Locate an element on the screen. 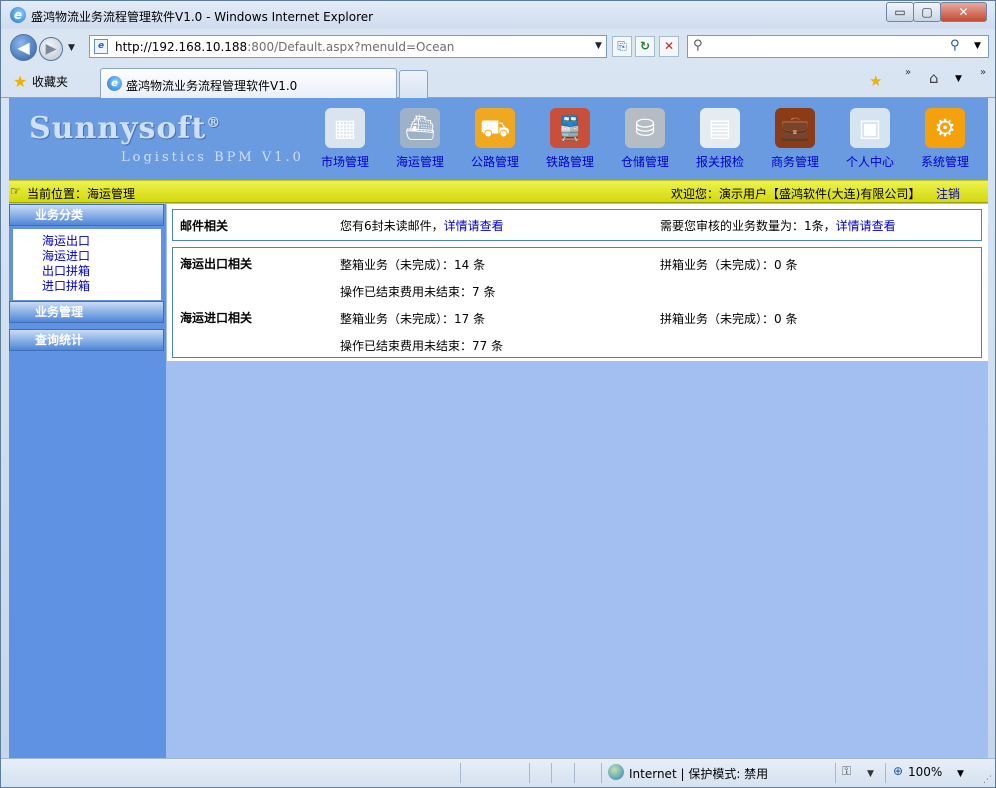 Image resolution: width=996 pixels, height=788 pixels. new-tab-button is located at coordinates (413, 84).